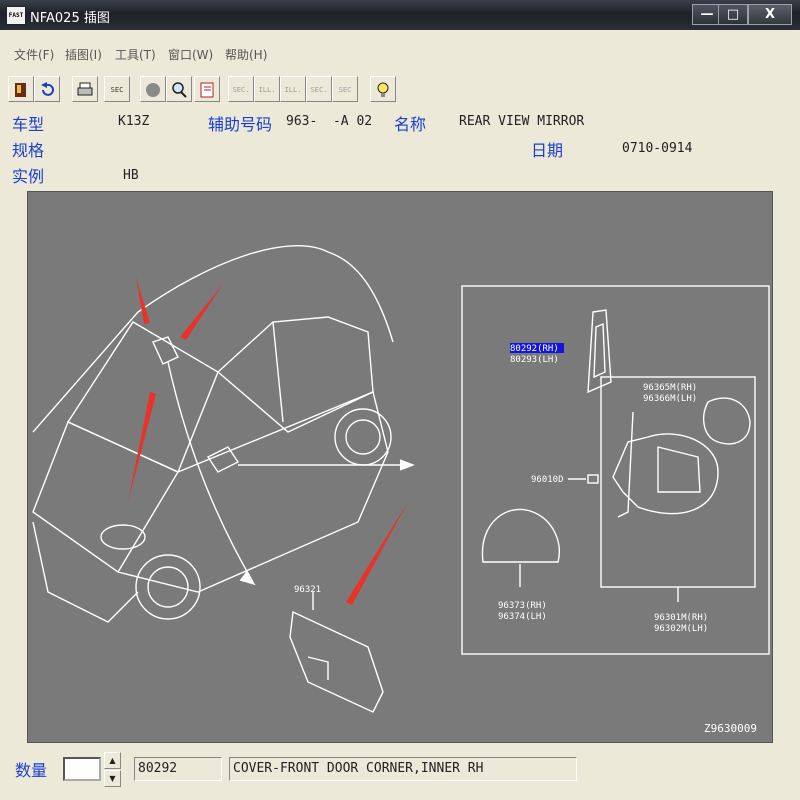  Describe the element at coordinates (681, 618) in the screenshot. I see `callout-96301: 96301M(RH)` at that location.